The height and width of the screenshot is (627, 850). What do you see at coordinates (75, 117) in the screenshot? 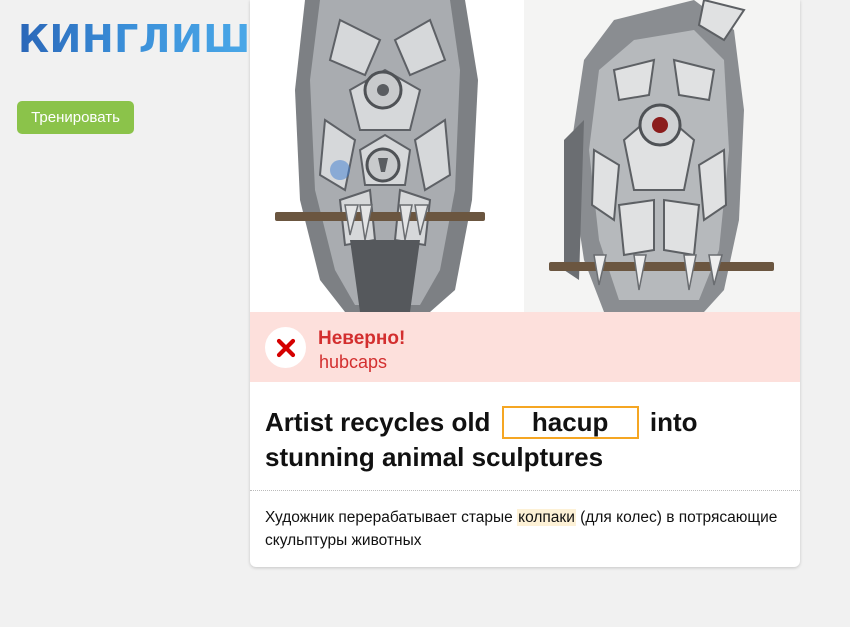
I see `train-button: Тренировать` at bounding box center [75, 117].